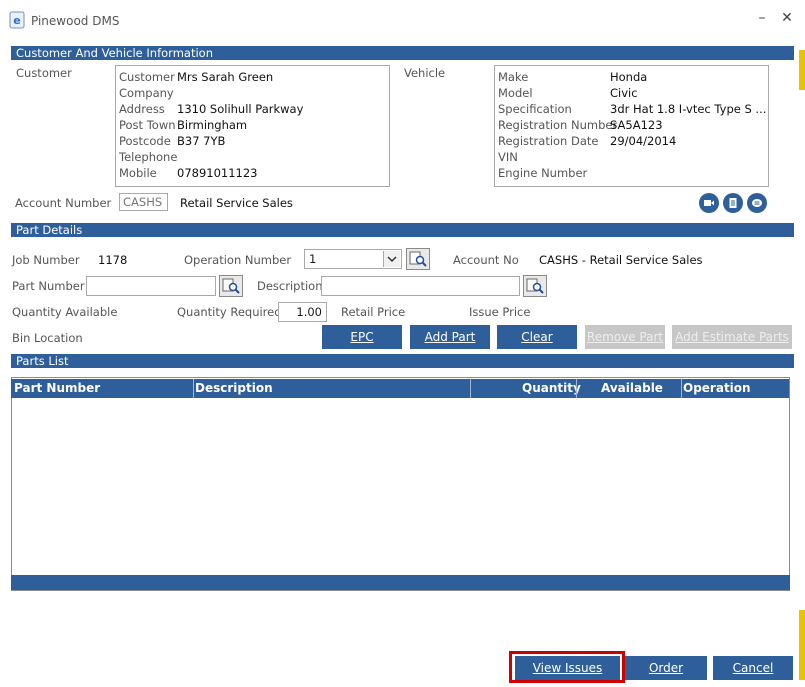 Image resolution: width=805 pixels, height=687 pixels. What do you see at coordinates (425, 73) in the screenshot?
I see `vehicle-group-label: Vehicle` at bounding box center [425, 73].